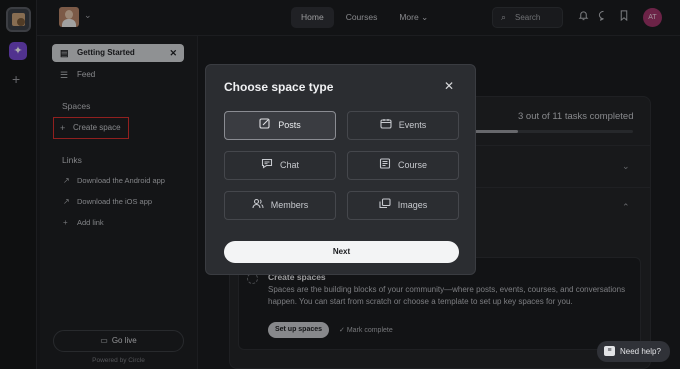  I want to click on course-icon, so click(385, 163).